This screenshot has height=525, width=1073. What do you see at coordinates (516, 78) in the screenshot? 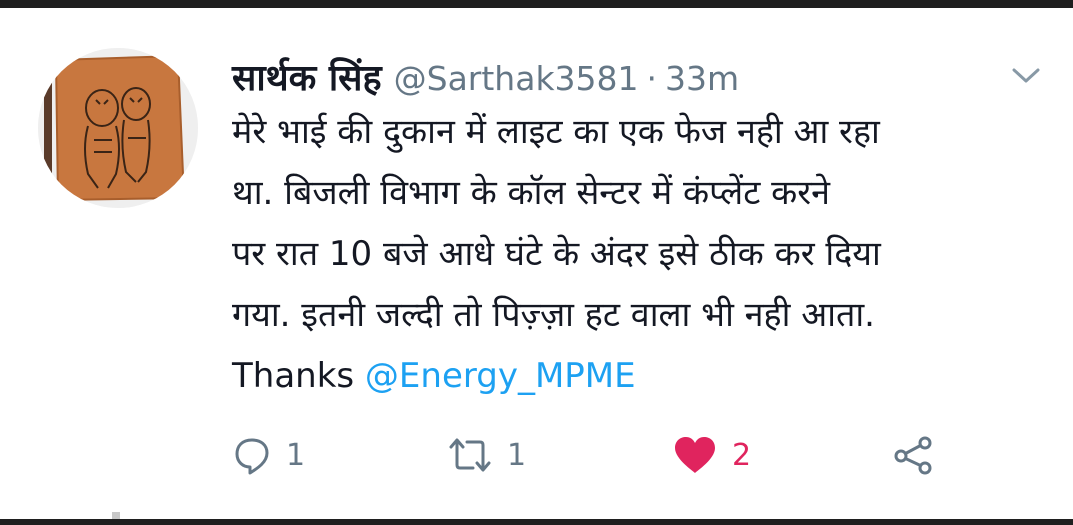
I see `author-handle: @Sarthak3581` at bounding box center [516, 78].